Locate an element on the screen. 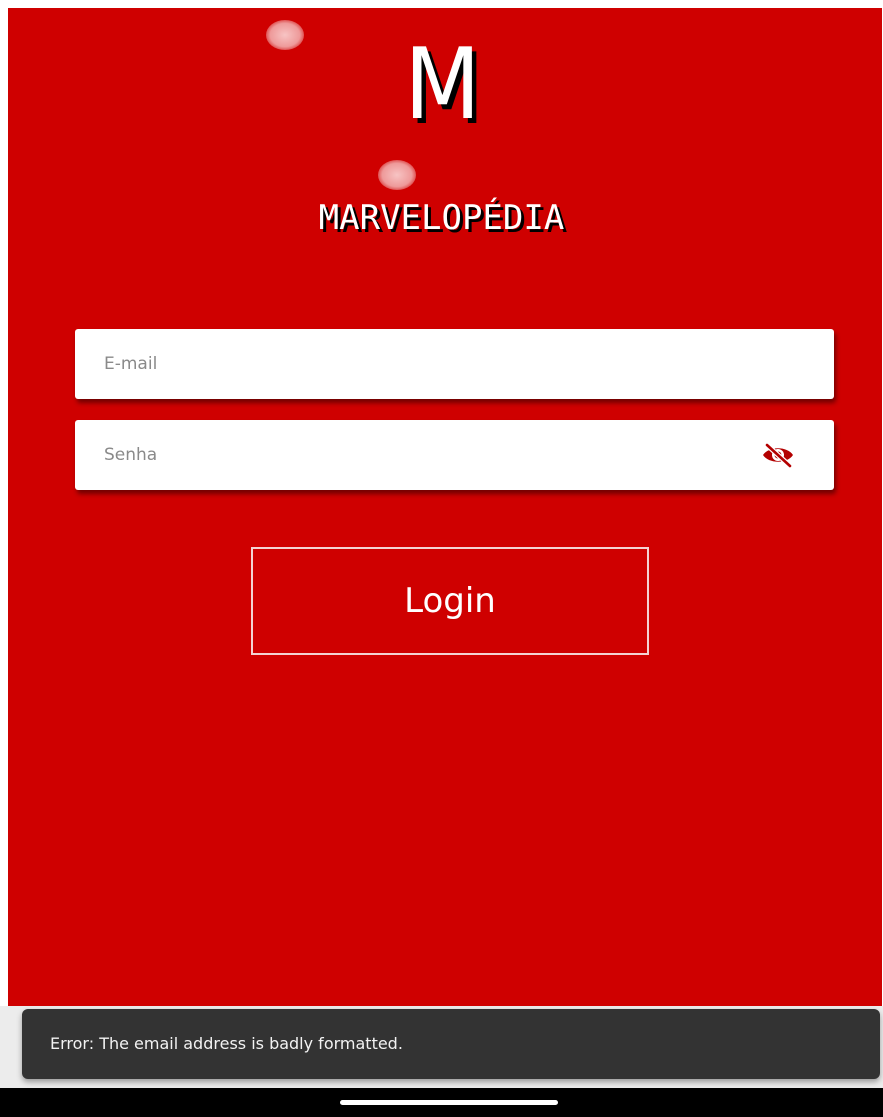 This screenshot has height=1117, width=883. system-nav-bar is located at coordinates (441, 1102).